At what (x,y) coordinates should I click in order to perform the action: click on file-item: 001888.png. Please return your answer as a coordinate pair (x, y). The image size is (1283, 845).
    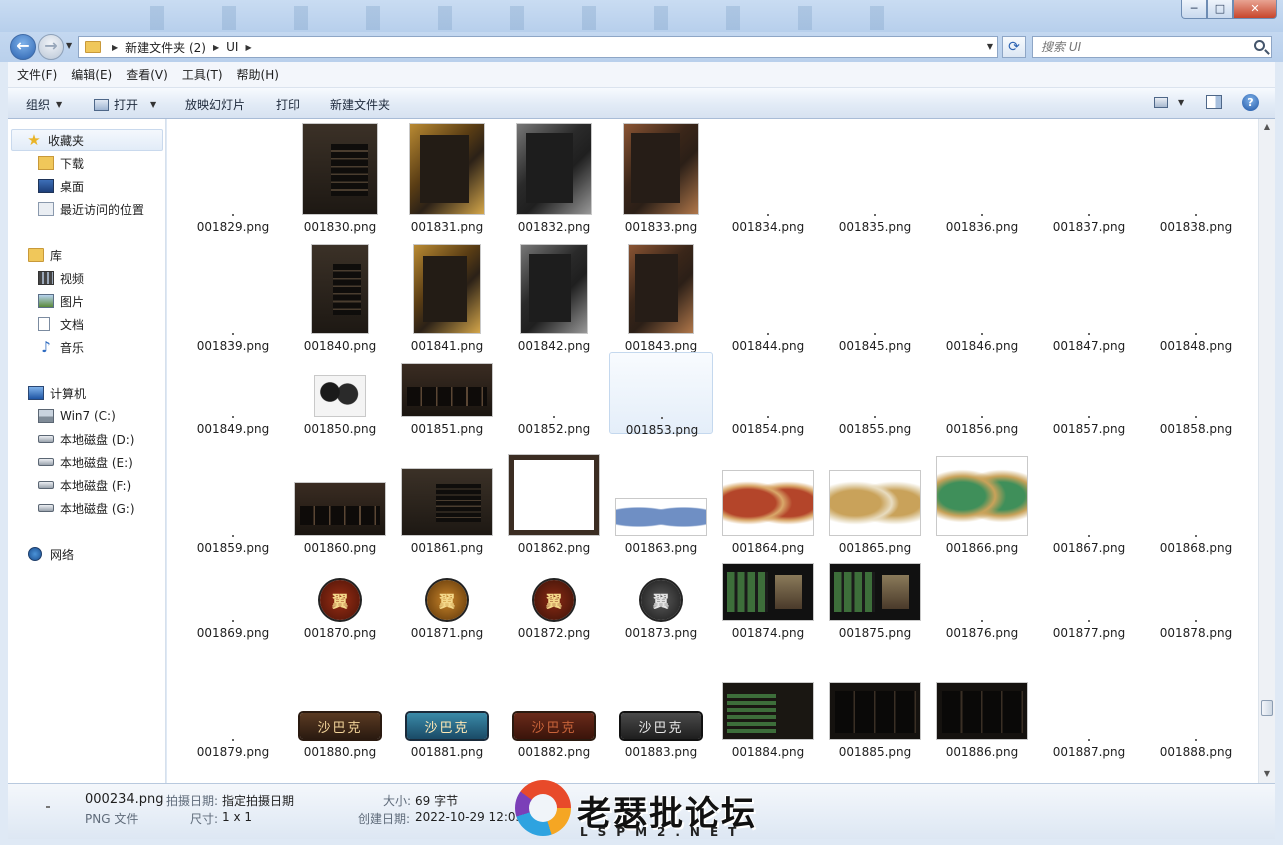
    Looking at the image, I should click on (1196, 705).